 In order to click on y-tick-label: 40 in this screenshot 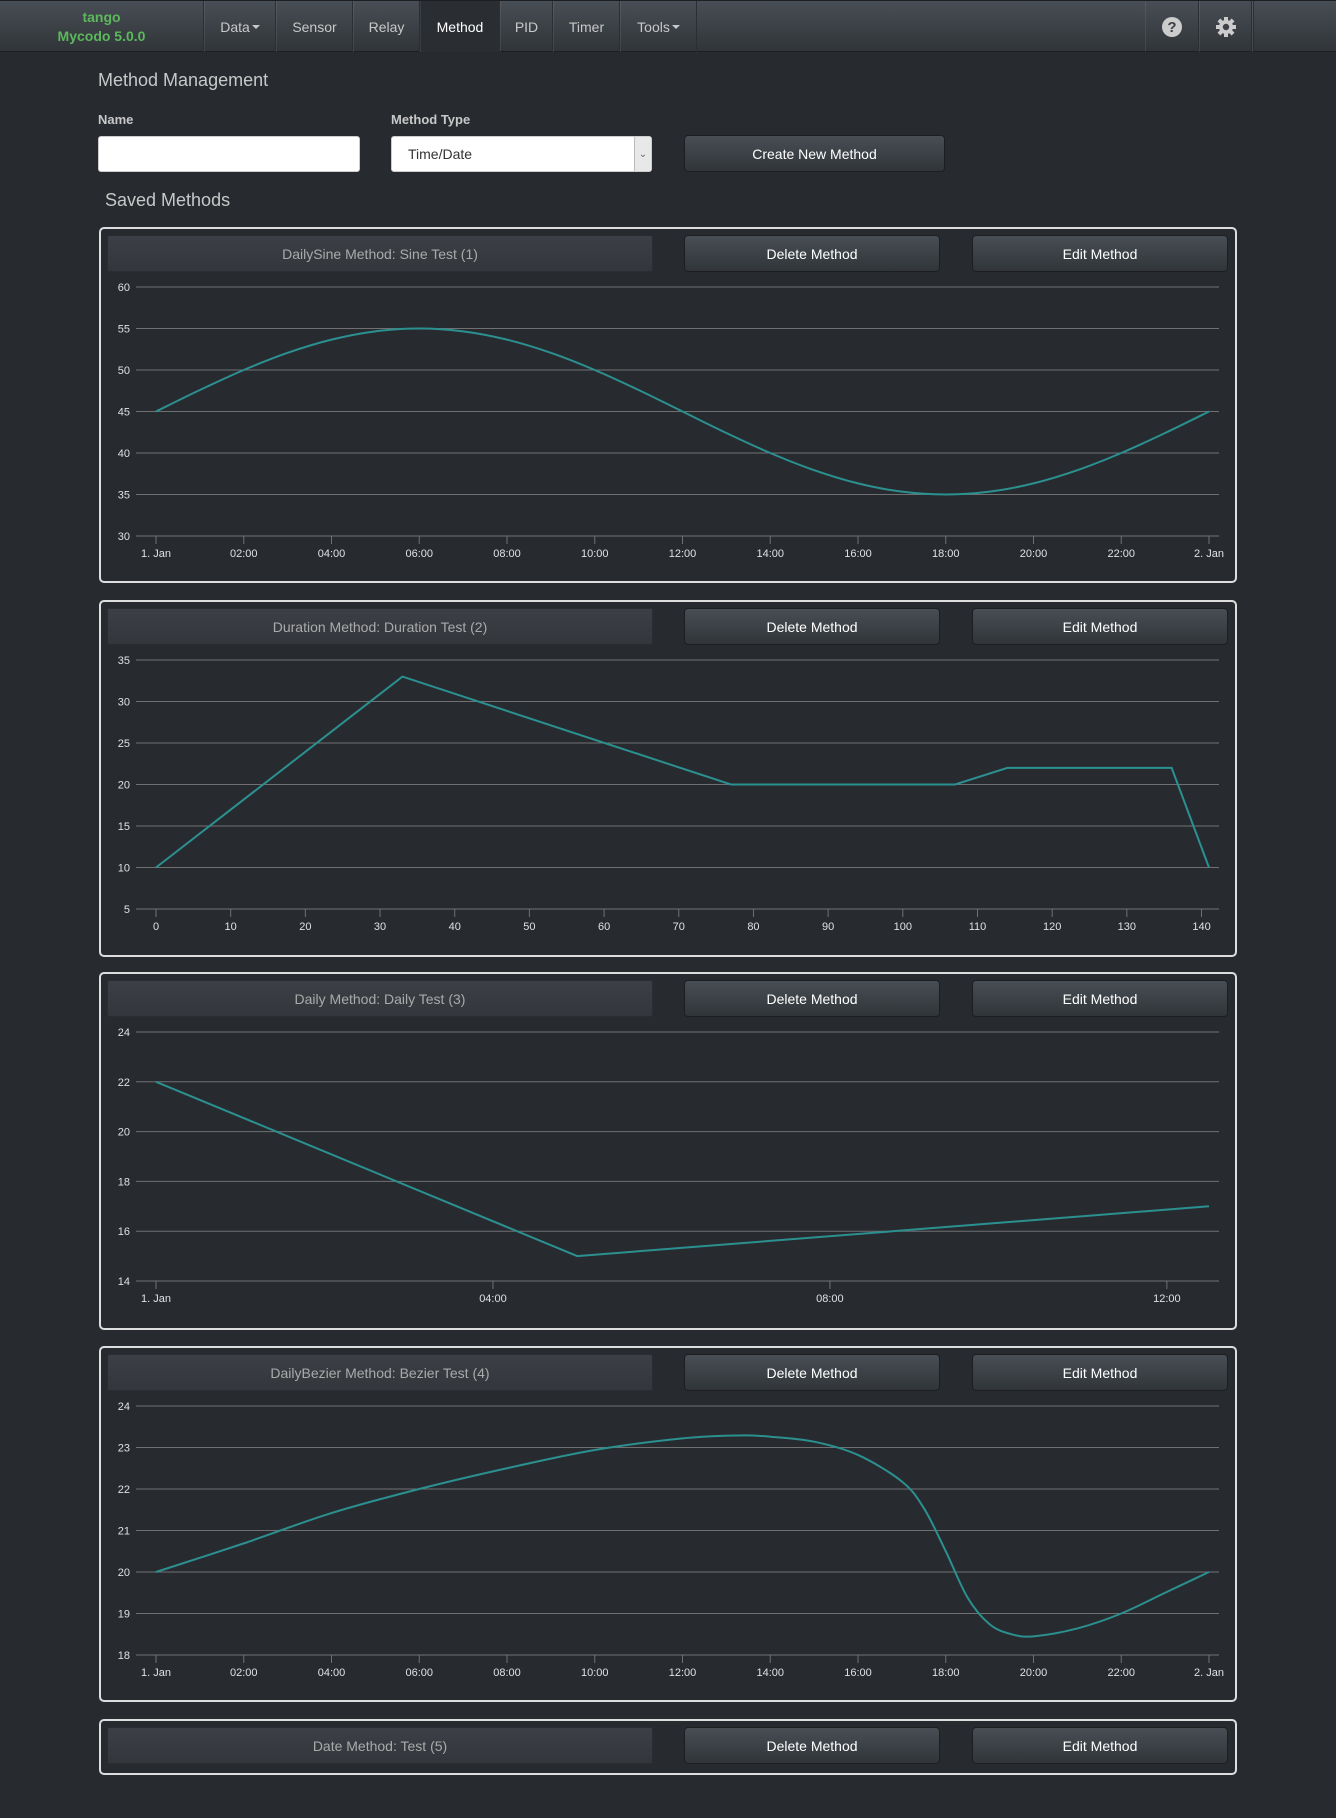, I will do `click(124, 454)`.